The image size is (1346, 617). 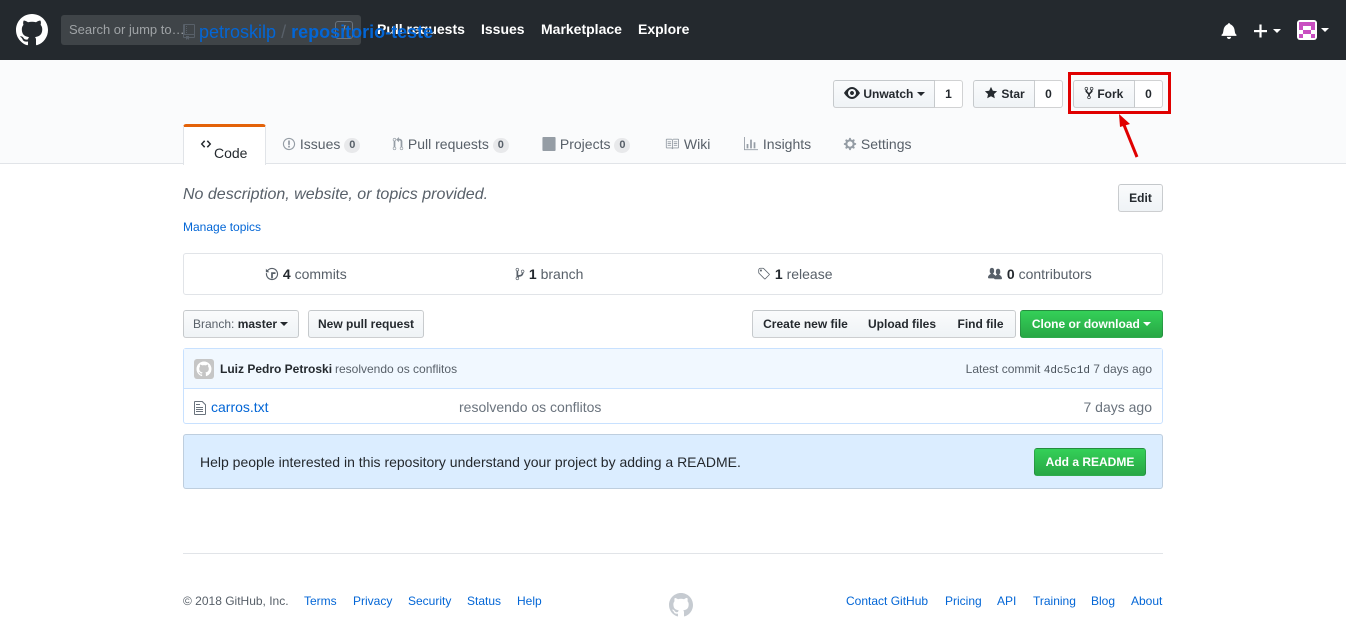 I want to click on star-icon, so click(x=991, y=92).